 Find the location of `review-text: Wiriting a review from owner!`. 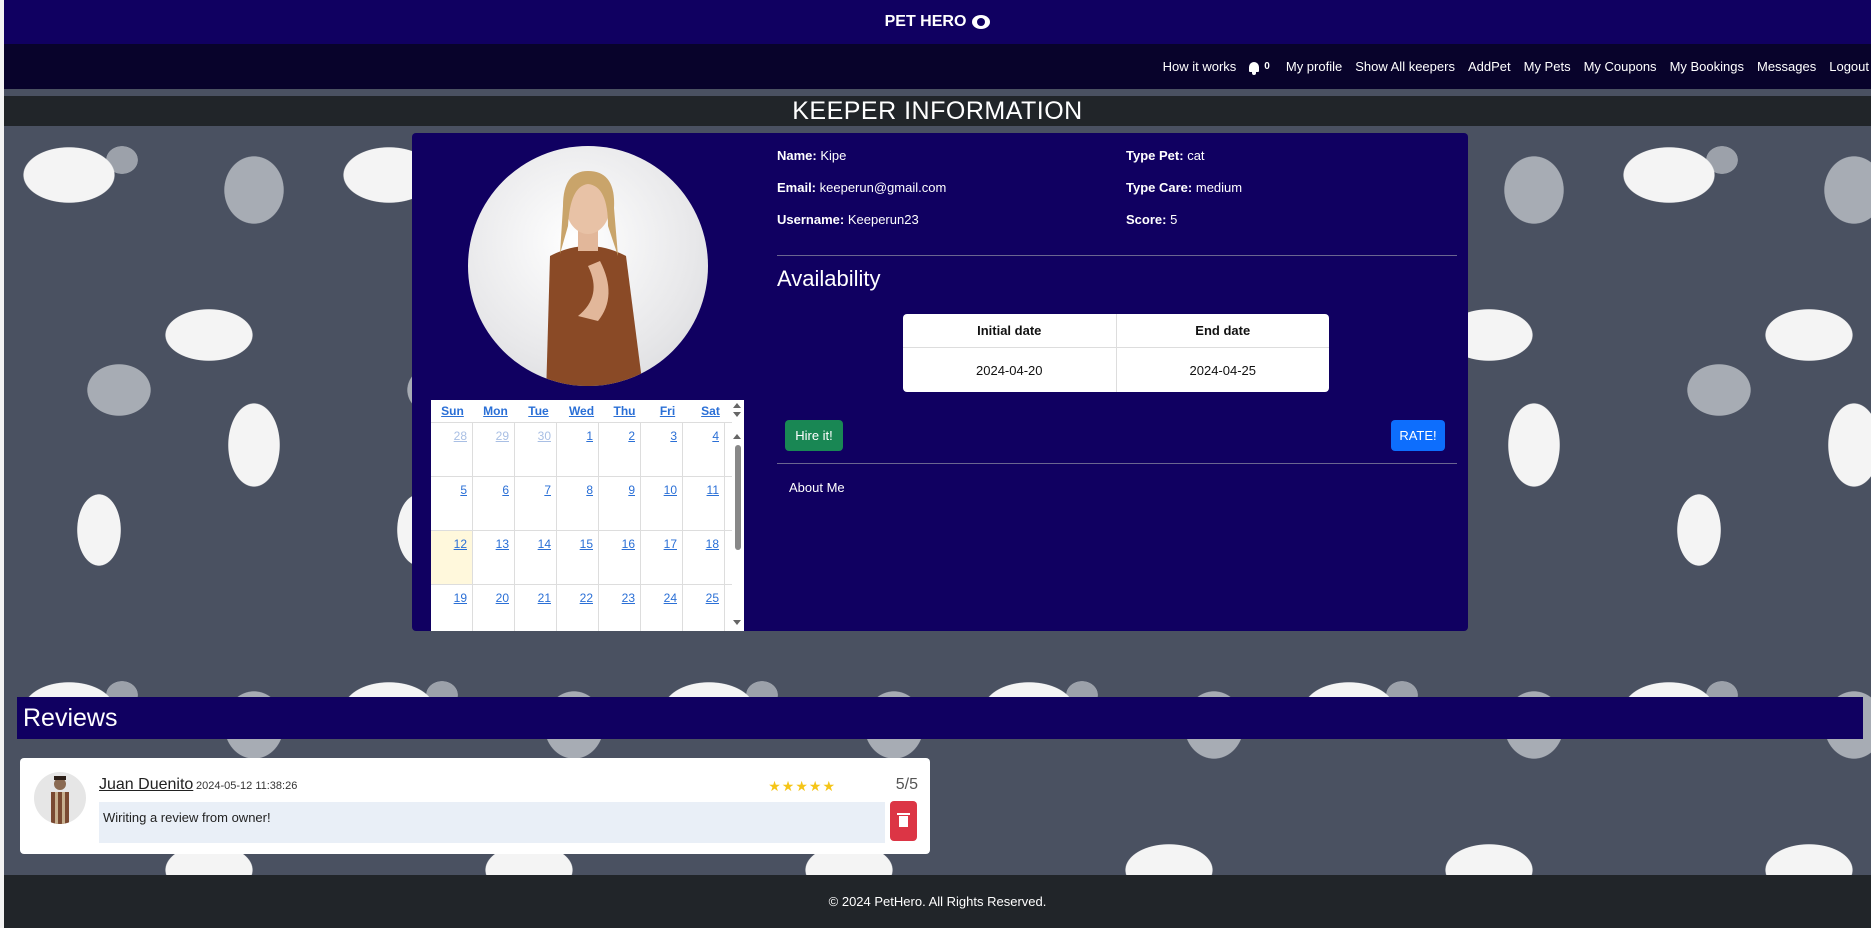

review-text: Wiriting a review from owner! is located at coordinates (492, 822).